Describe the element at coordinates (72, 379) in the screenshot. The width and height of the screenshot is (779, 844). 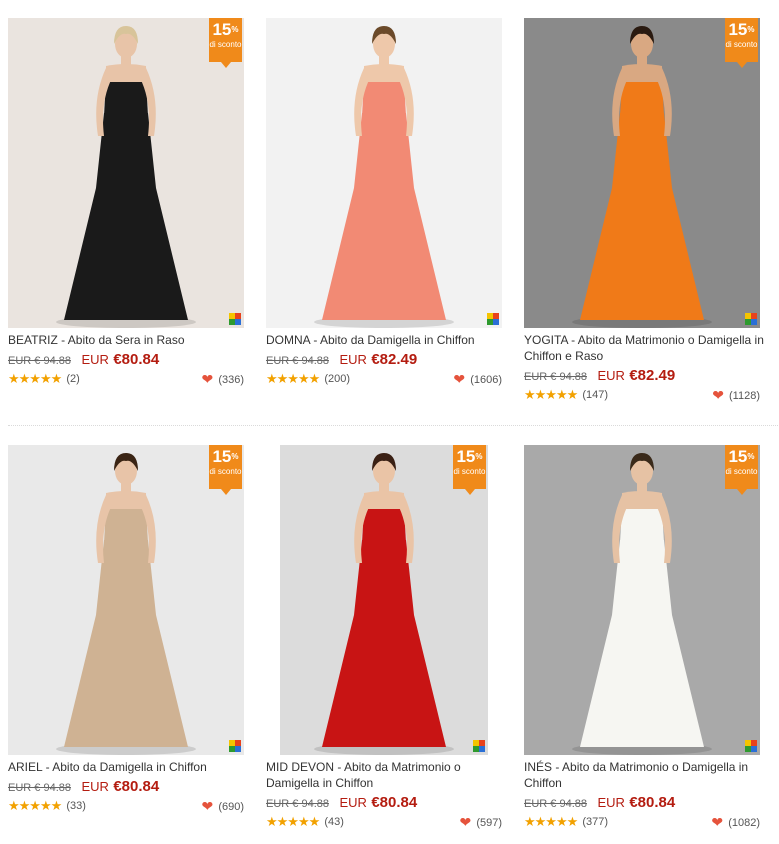
I see `review-count: (2)` at that location.